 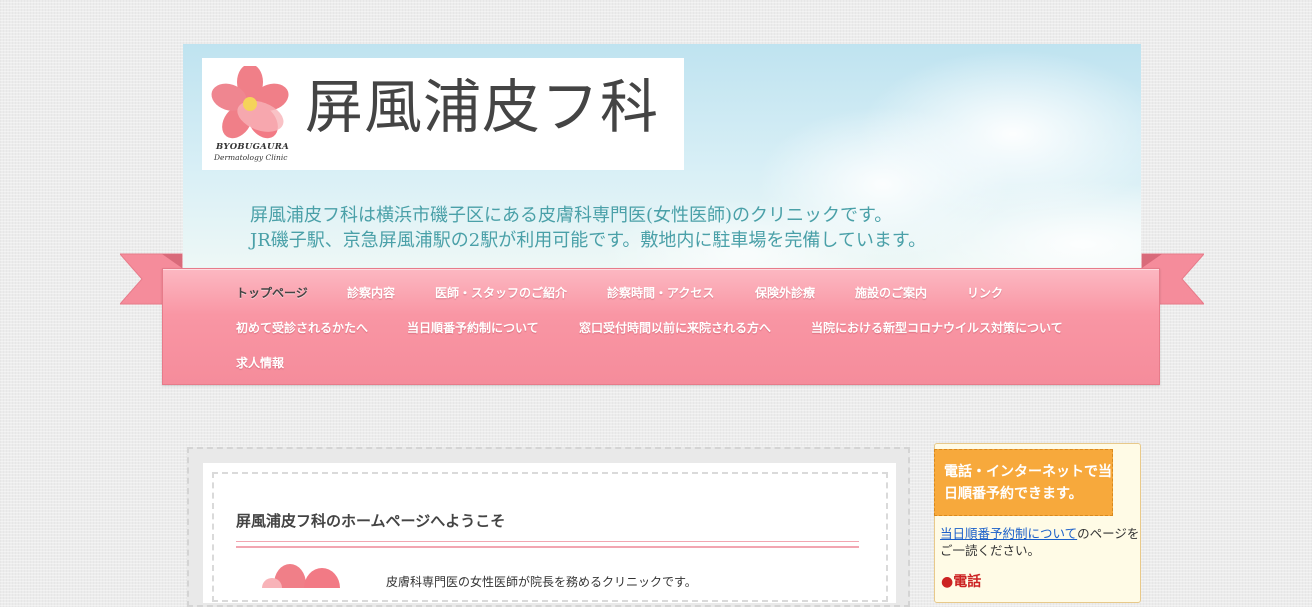 What do you see at coordinates (541, 582) in the screenshot?
I see `intro-text: 皮膚科専門医の女性医師が院長を務めるクリニックです。` at bounding box center [541, 582].